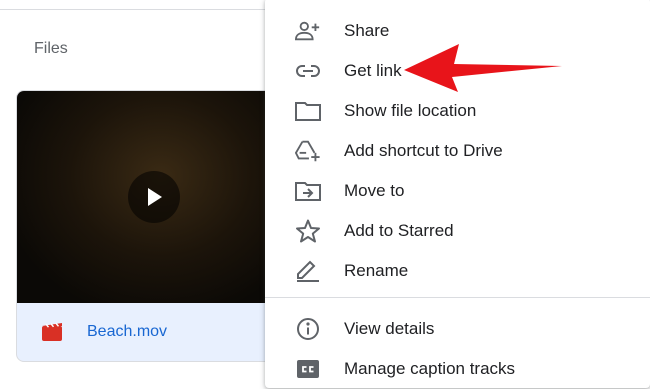 This screenshot has height=389, width=650. Describe the element at coordinates (308, 271) in the screenshot. I see `pencil-icon` at that location.